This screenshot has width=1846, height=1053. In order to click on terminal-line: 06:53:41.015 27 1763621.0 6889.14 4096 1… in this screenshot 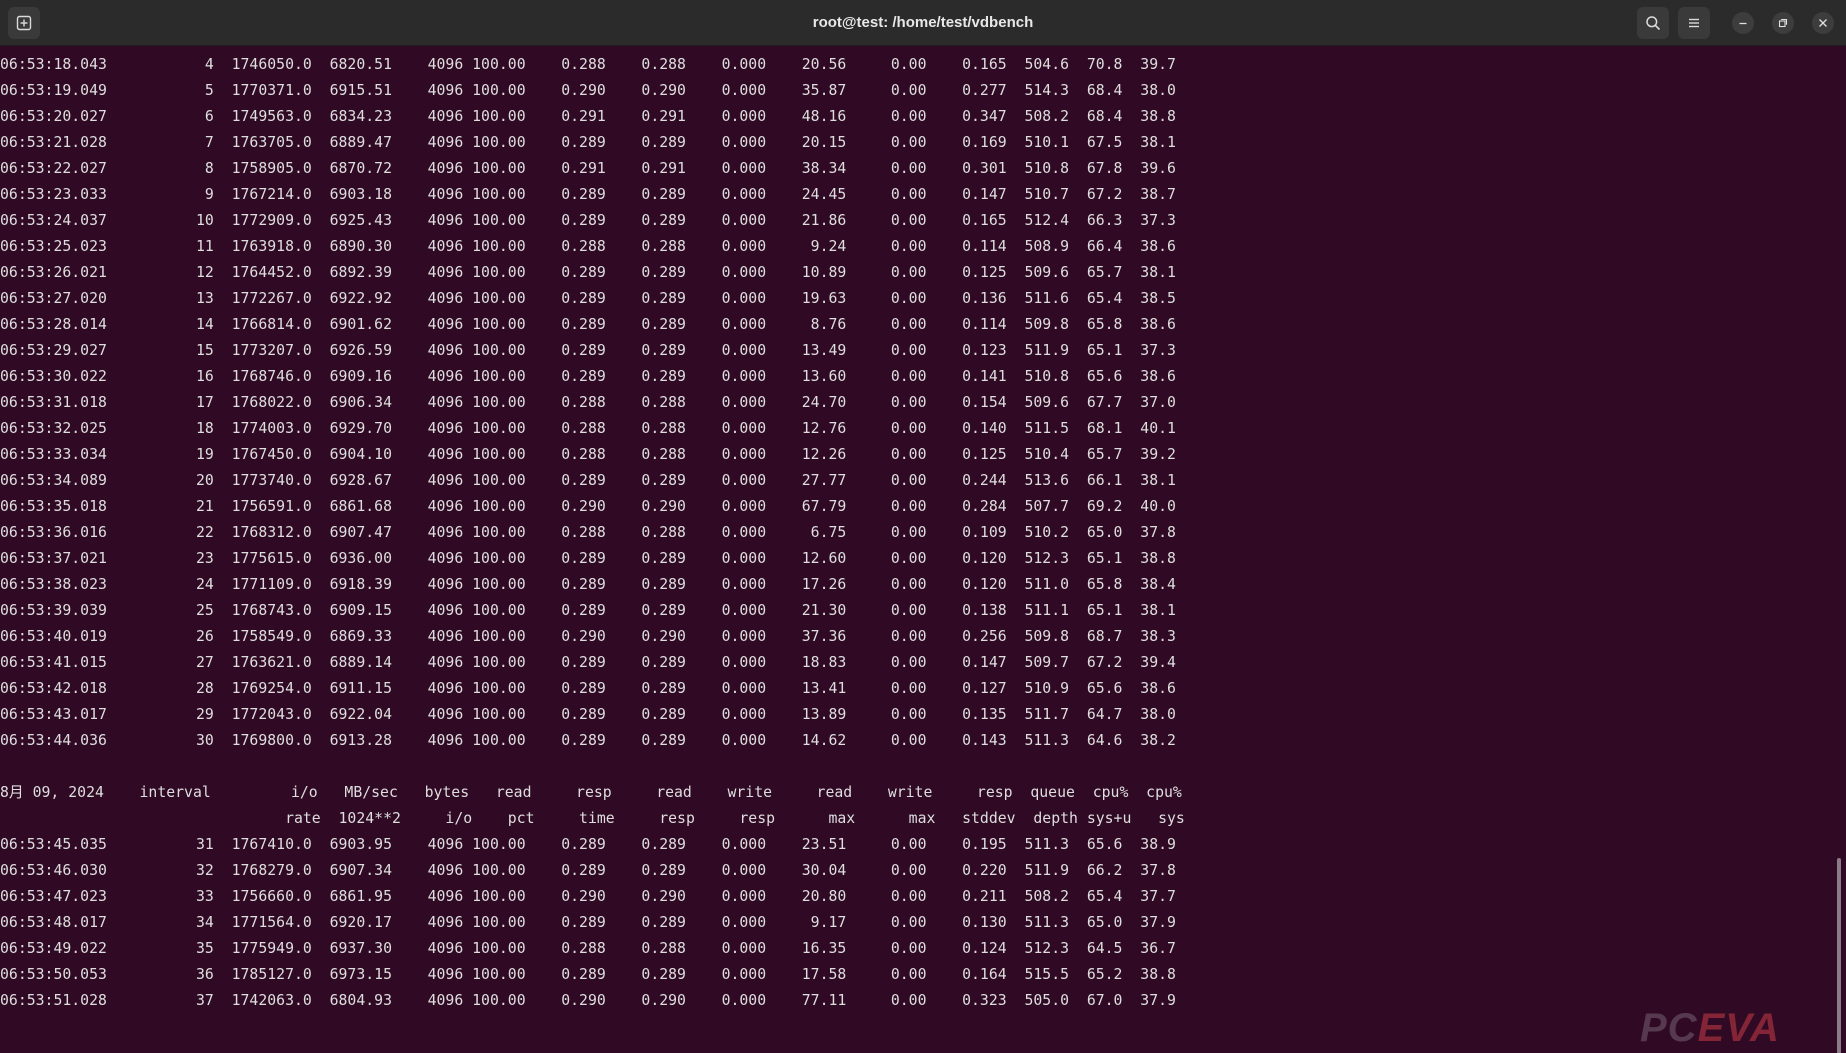, I will do `click(588, 662)`.